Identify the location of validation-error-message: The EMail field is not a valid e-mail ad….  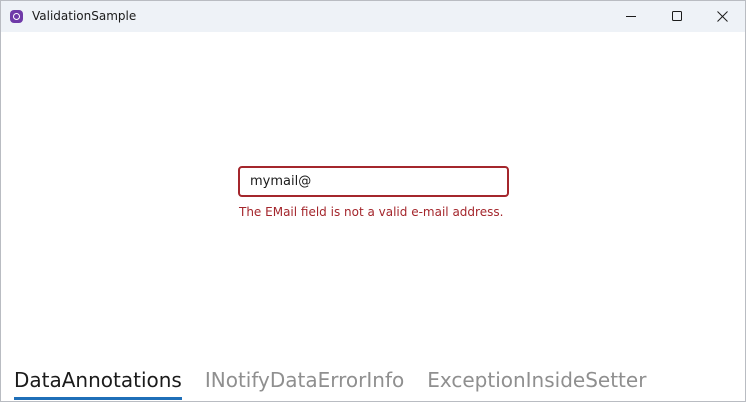
(371, 212).